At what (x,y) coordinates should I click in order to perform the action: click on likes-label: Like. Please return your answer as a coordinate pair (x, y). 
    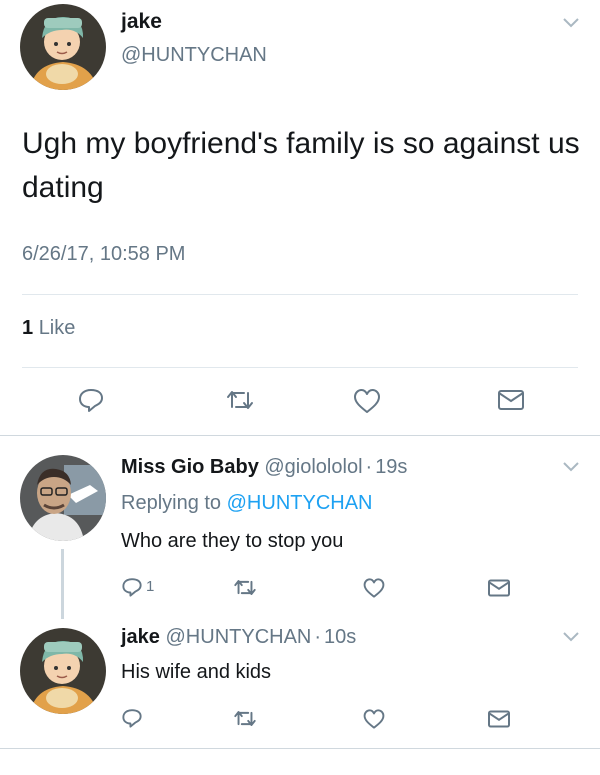
    Looking at the image, I should click on (57, 328).